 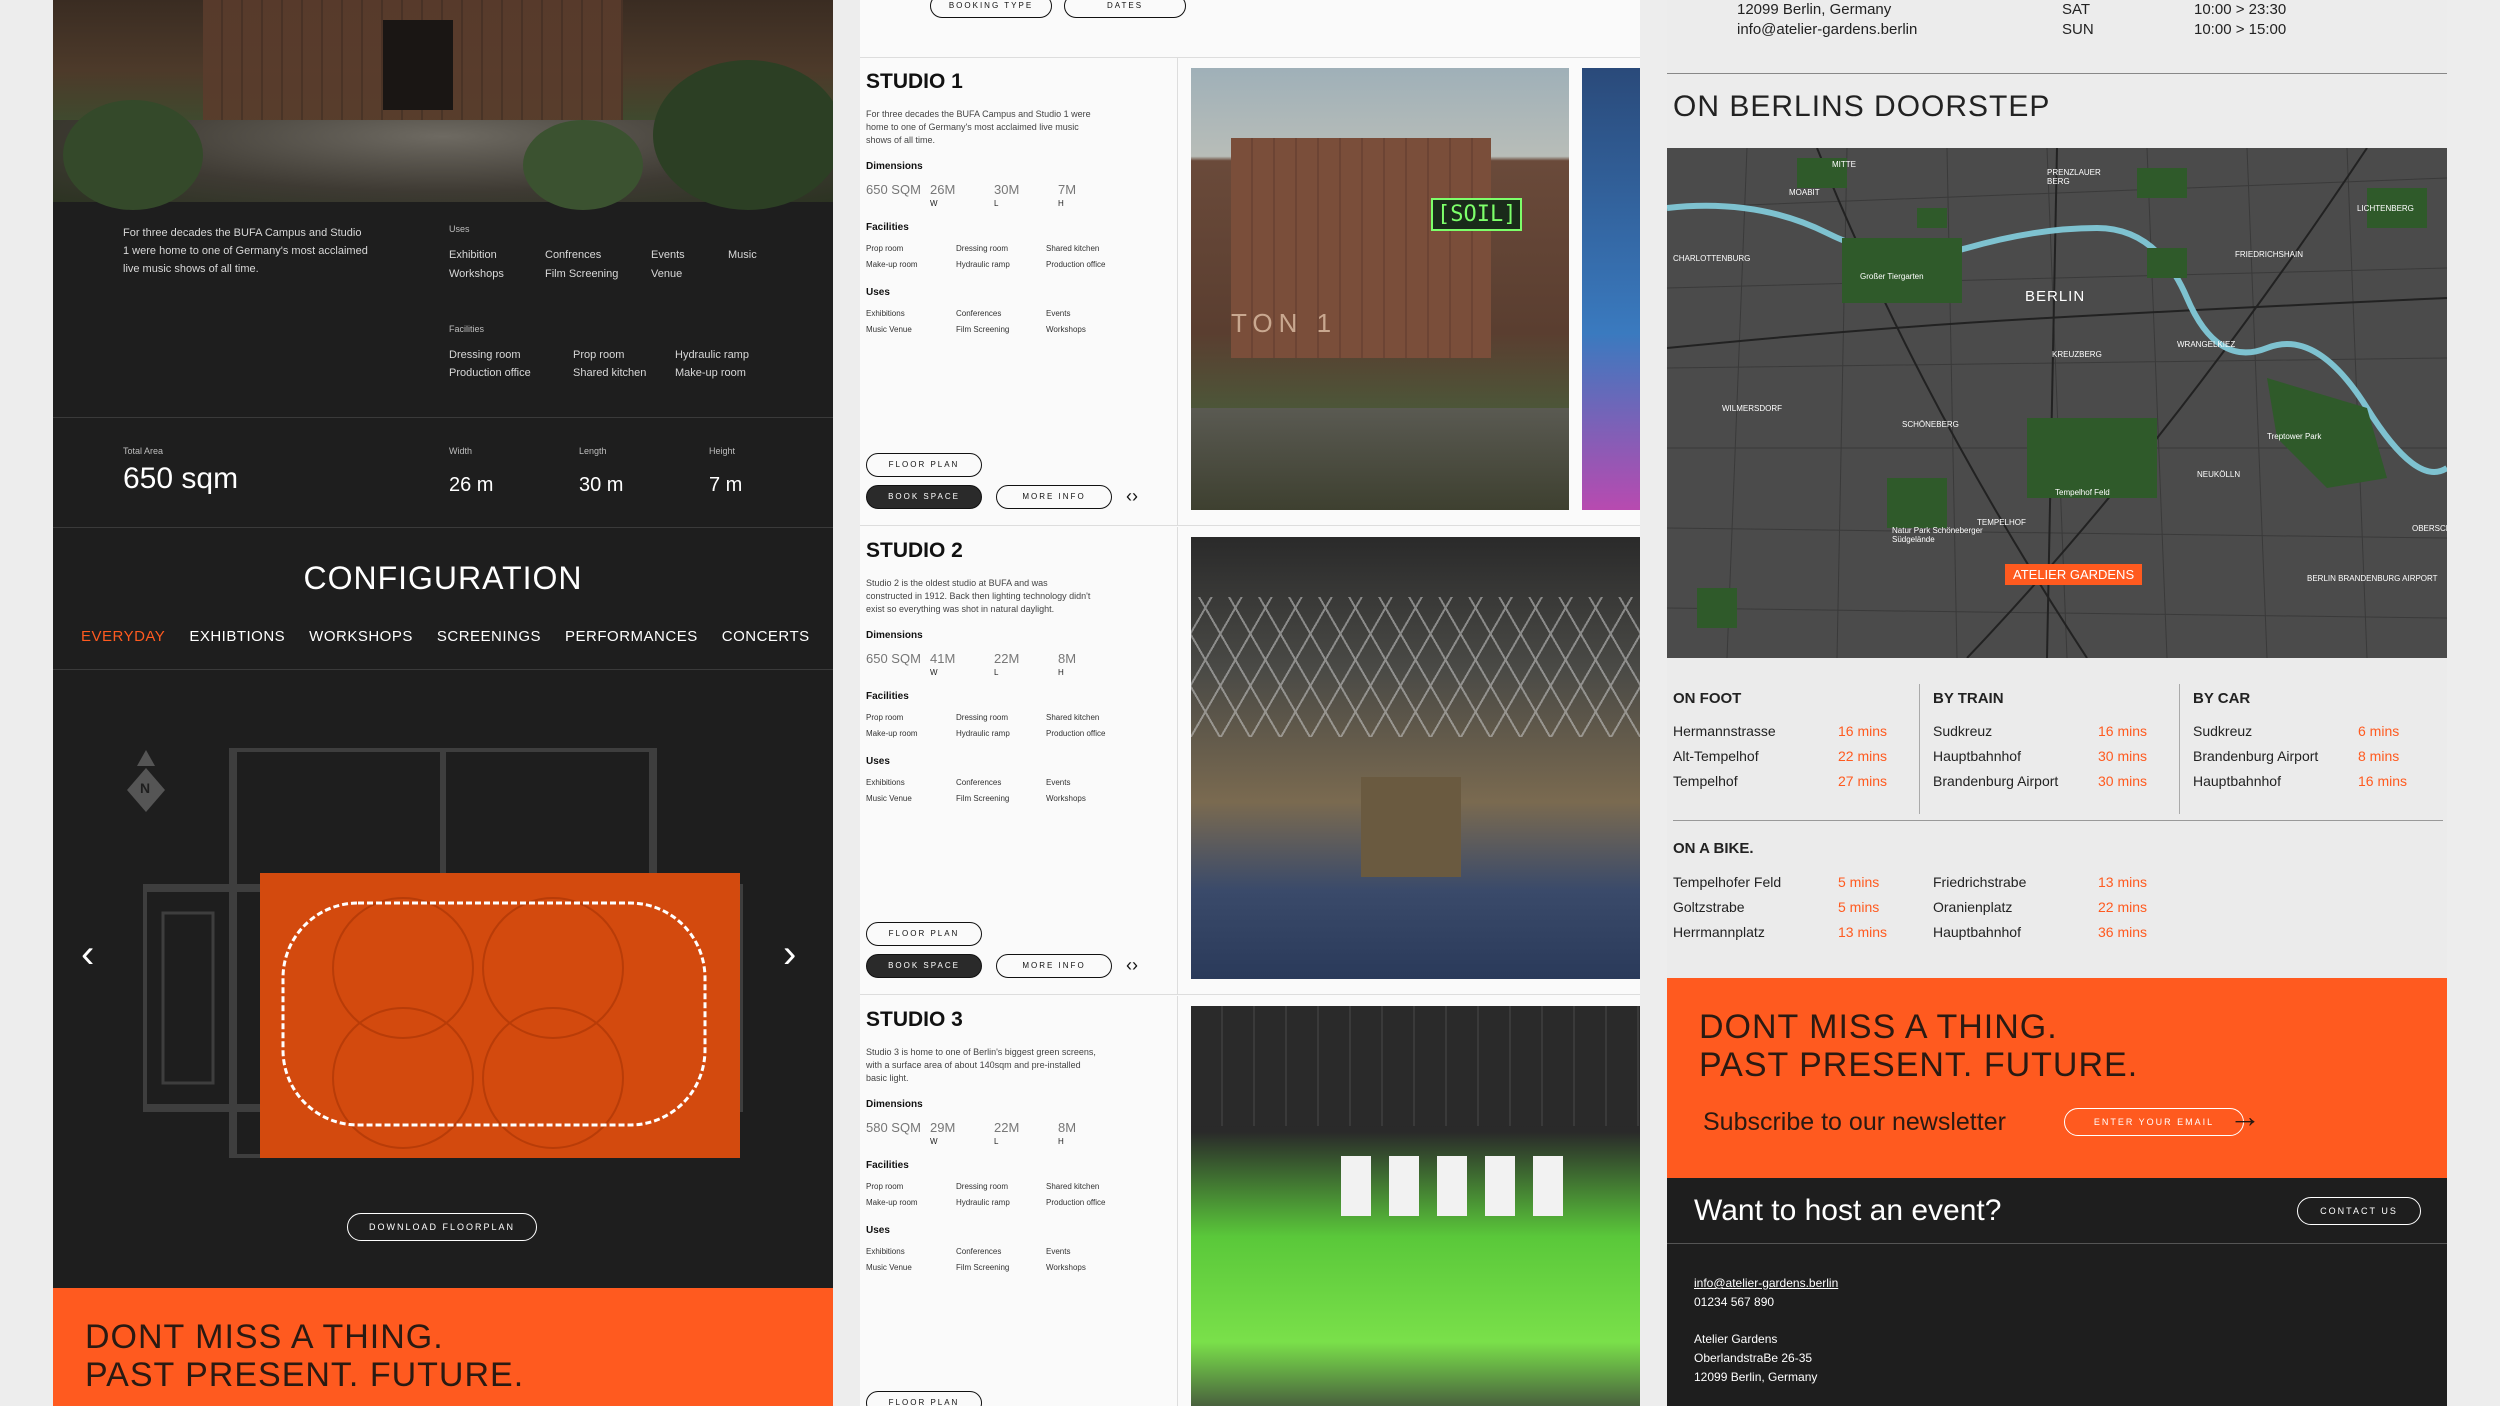 What do you see at coordinates (1756, 1377) in the screenshot?
I see `footer-city: 12099 Berlin, Germany` at bounding box center [1756, 1377].